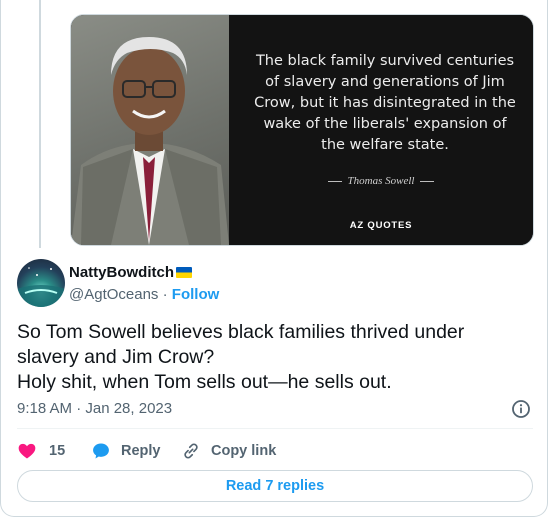 This screenshot has height=519, width=550. I want to click on quote-attribution: Thomas Sowell, so click(381, 181).